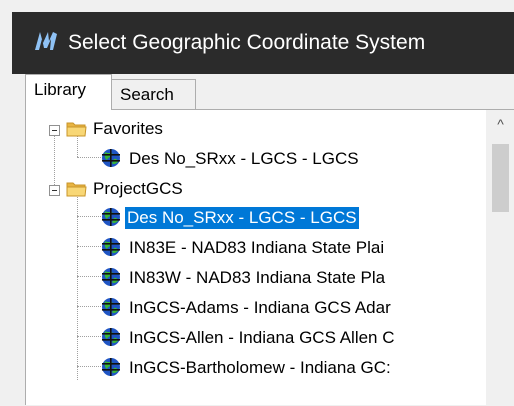 The height and width of the screenshot is (406, 514). Describe the element at coordinates (500, 258) in the screenshot. I see `vertical-scrollbar: ^` at that location.